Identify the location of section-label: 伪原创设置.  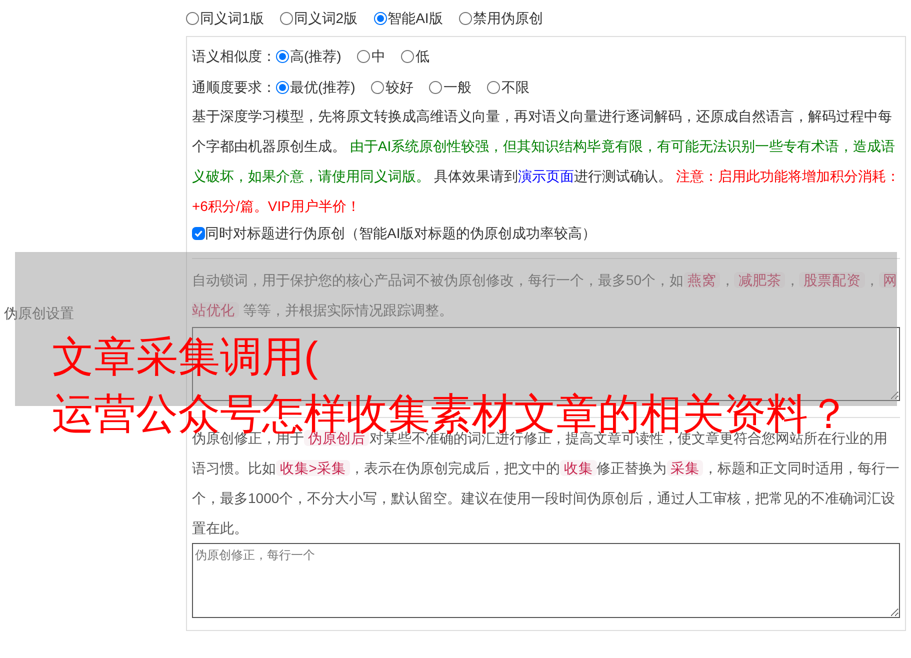
(39, 313).